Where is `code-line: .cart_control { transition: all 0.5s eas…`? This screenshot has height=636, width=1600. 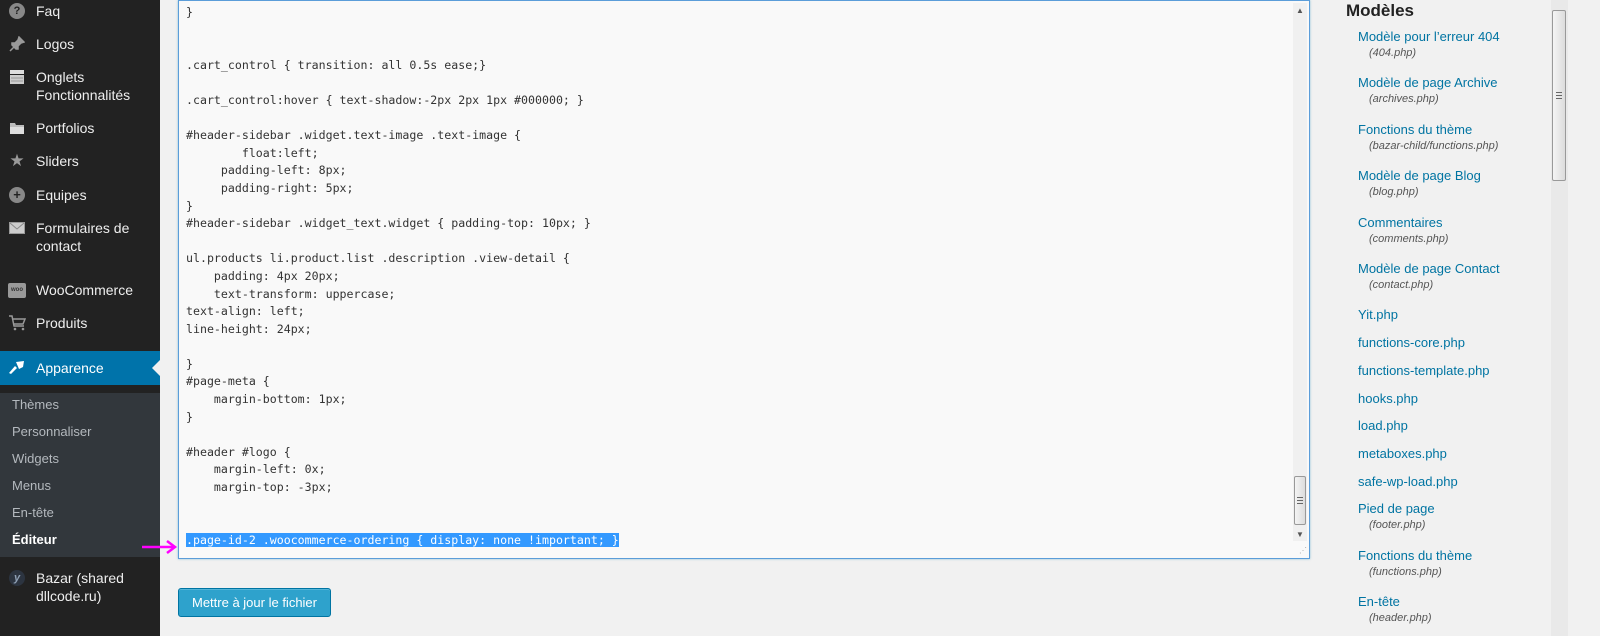
code-line: .cart_control { transition: all 0.5s eas… is located at coordinates (402, 66).